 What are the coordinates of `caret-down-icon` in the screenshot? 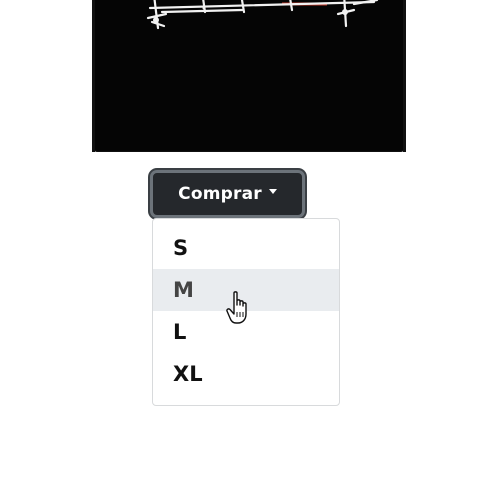 It's located at (272, 191).